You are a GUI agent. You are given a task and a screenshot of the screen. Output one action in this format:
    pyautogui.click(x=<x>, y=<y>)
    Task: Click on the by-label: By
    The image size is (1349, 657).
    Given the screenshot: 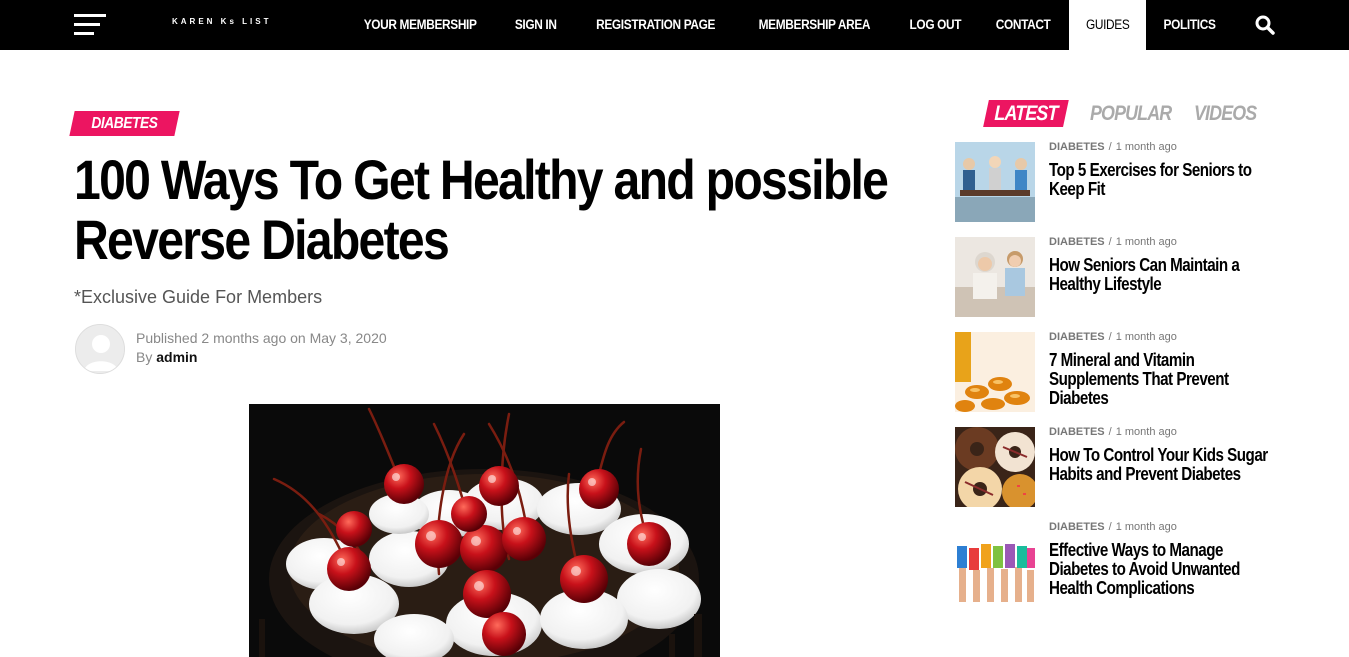 What is the action you would take?
    pyautogui.click(x=144, y=357)
    